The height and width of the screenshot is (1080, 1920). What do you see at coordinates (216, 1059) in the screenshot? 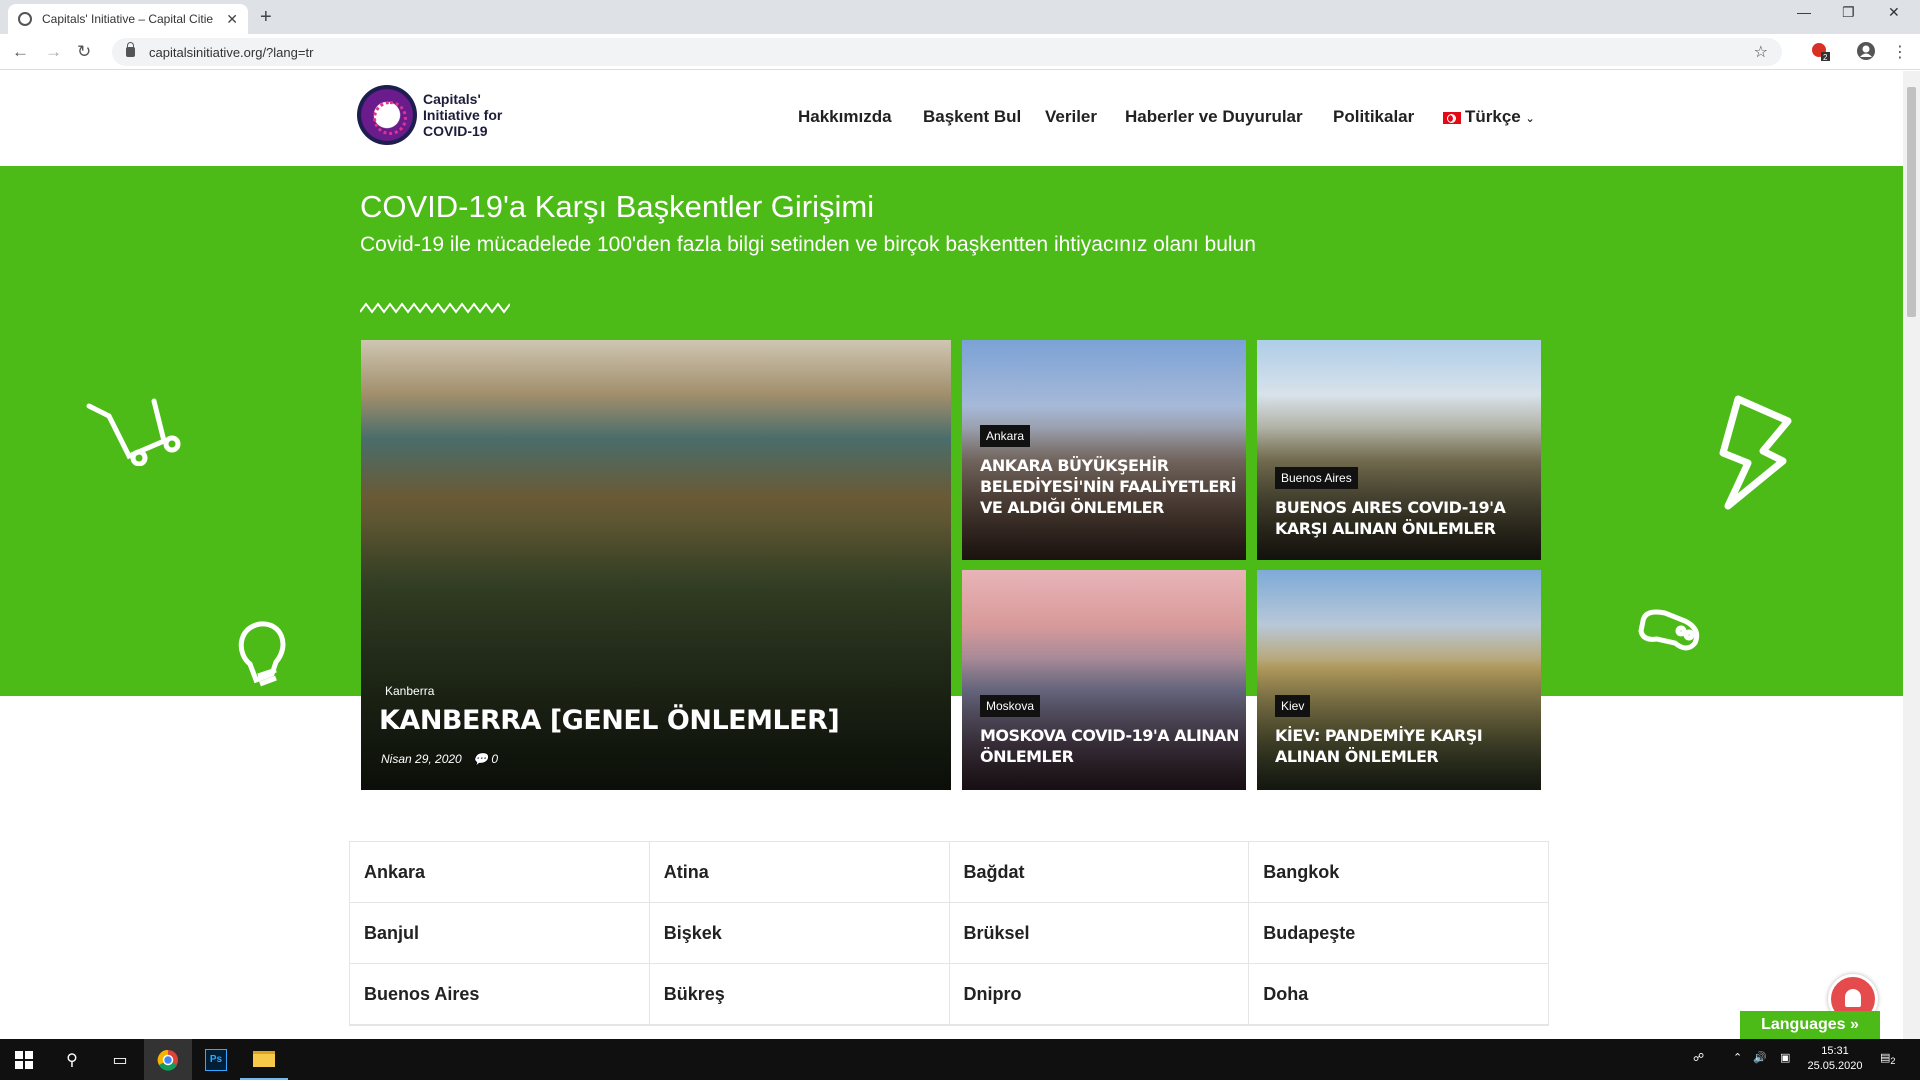
I see `photoshop-taskbar-icon: Ps` at bounding box center [216, 1059].